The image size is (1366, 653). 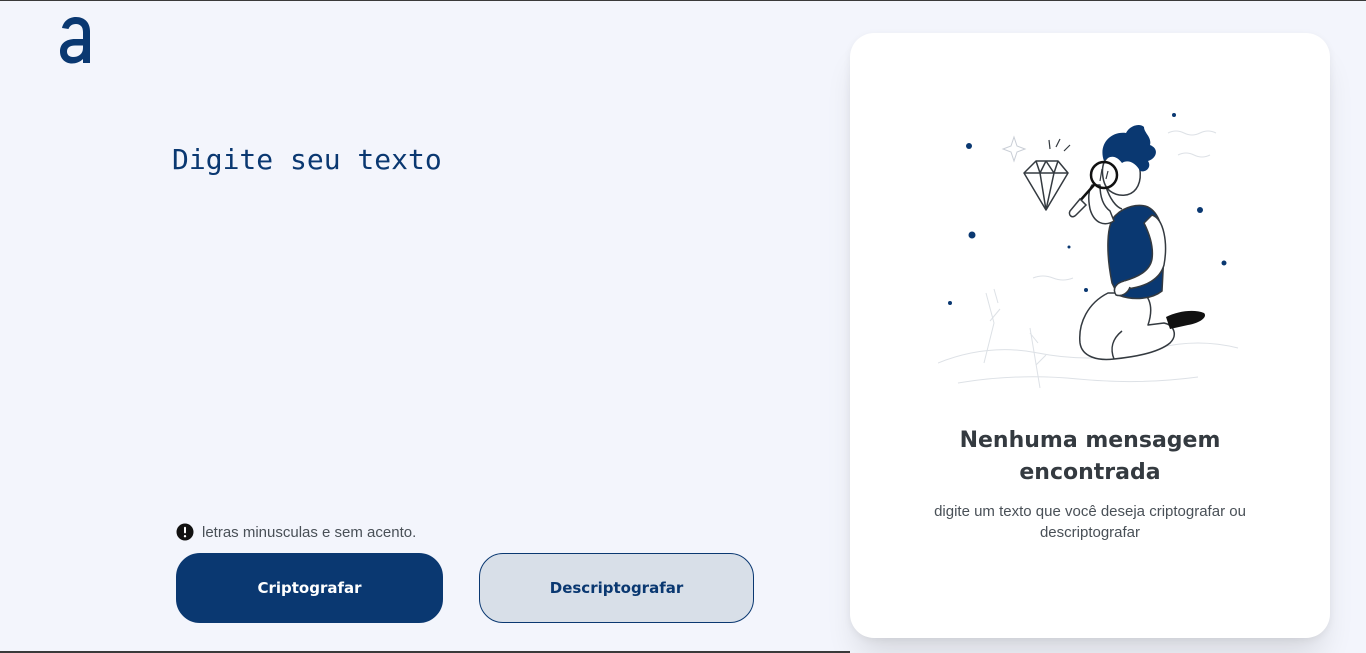 I want to click on exclamation-circle-icon, so click(x=185, y=532).